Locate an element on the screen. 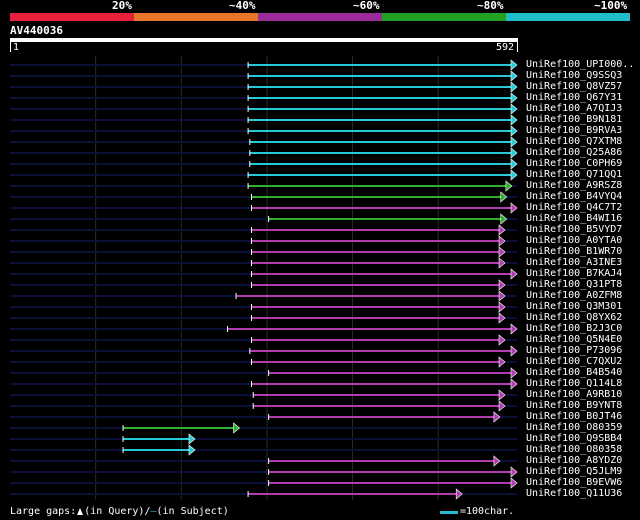 The width and height of the screenshot is (640, 520). hit-label-link: UniRef100_A3INE3 is located at coordinates (574, 262).